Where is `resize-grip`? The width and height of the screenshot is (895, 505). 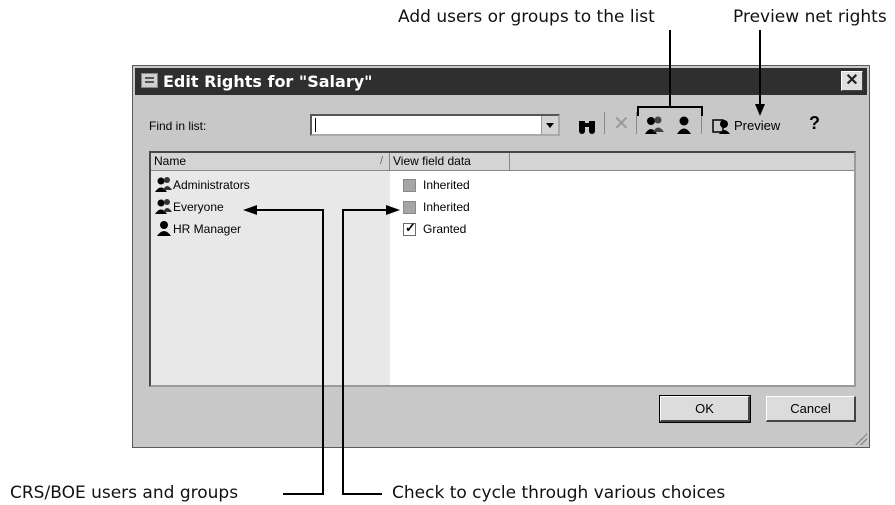 resize-grip is located at coordinates (861, 439).